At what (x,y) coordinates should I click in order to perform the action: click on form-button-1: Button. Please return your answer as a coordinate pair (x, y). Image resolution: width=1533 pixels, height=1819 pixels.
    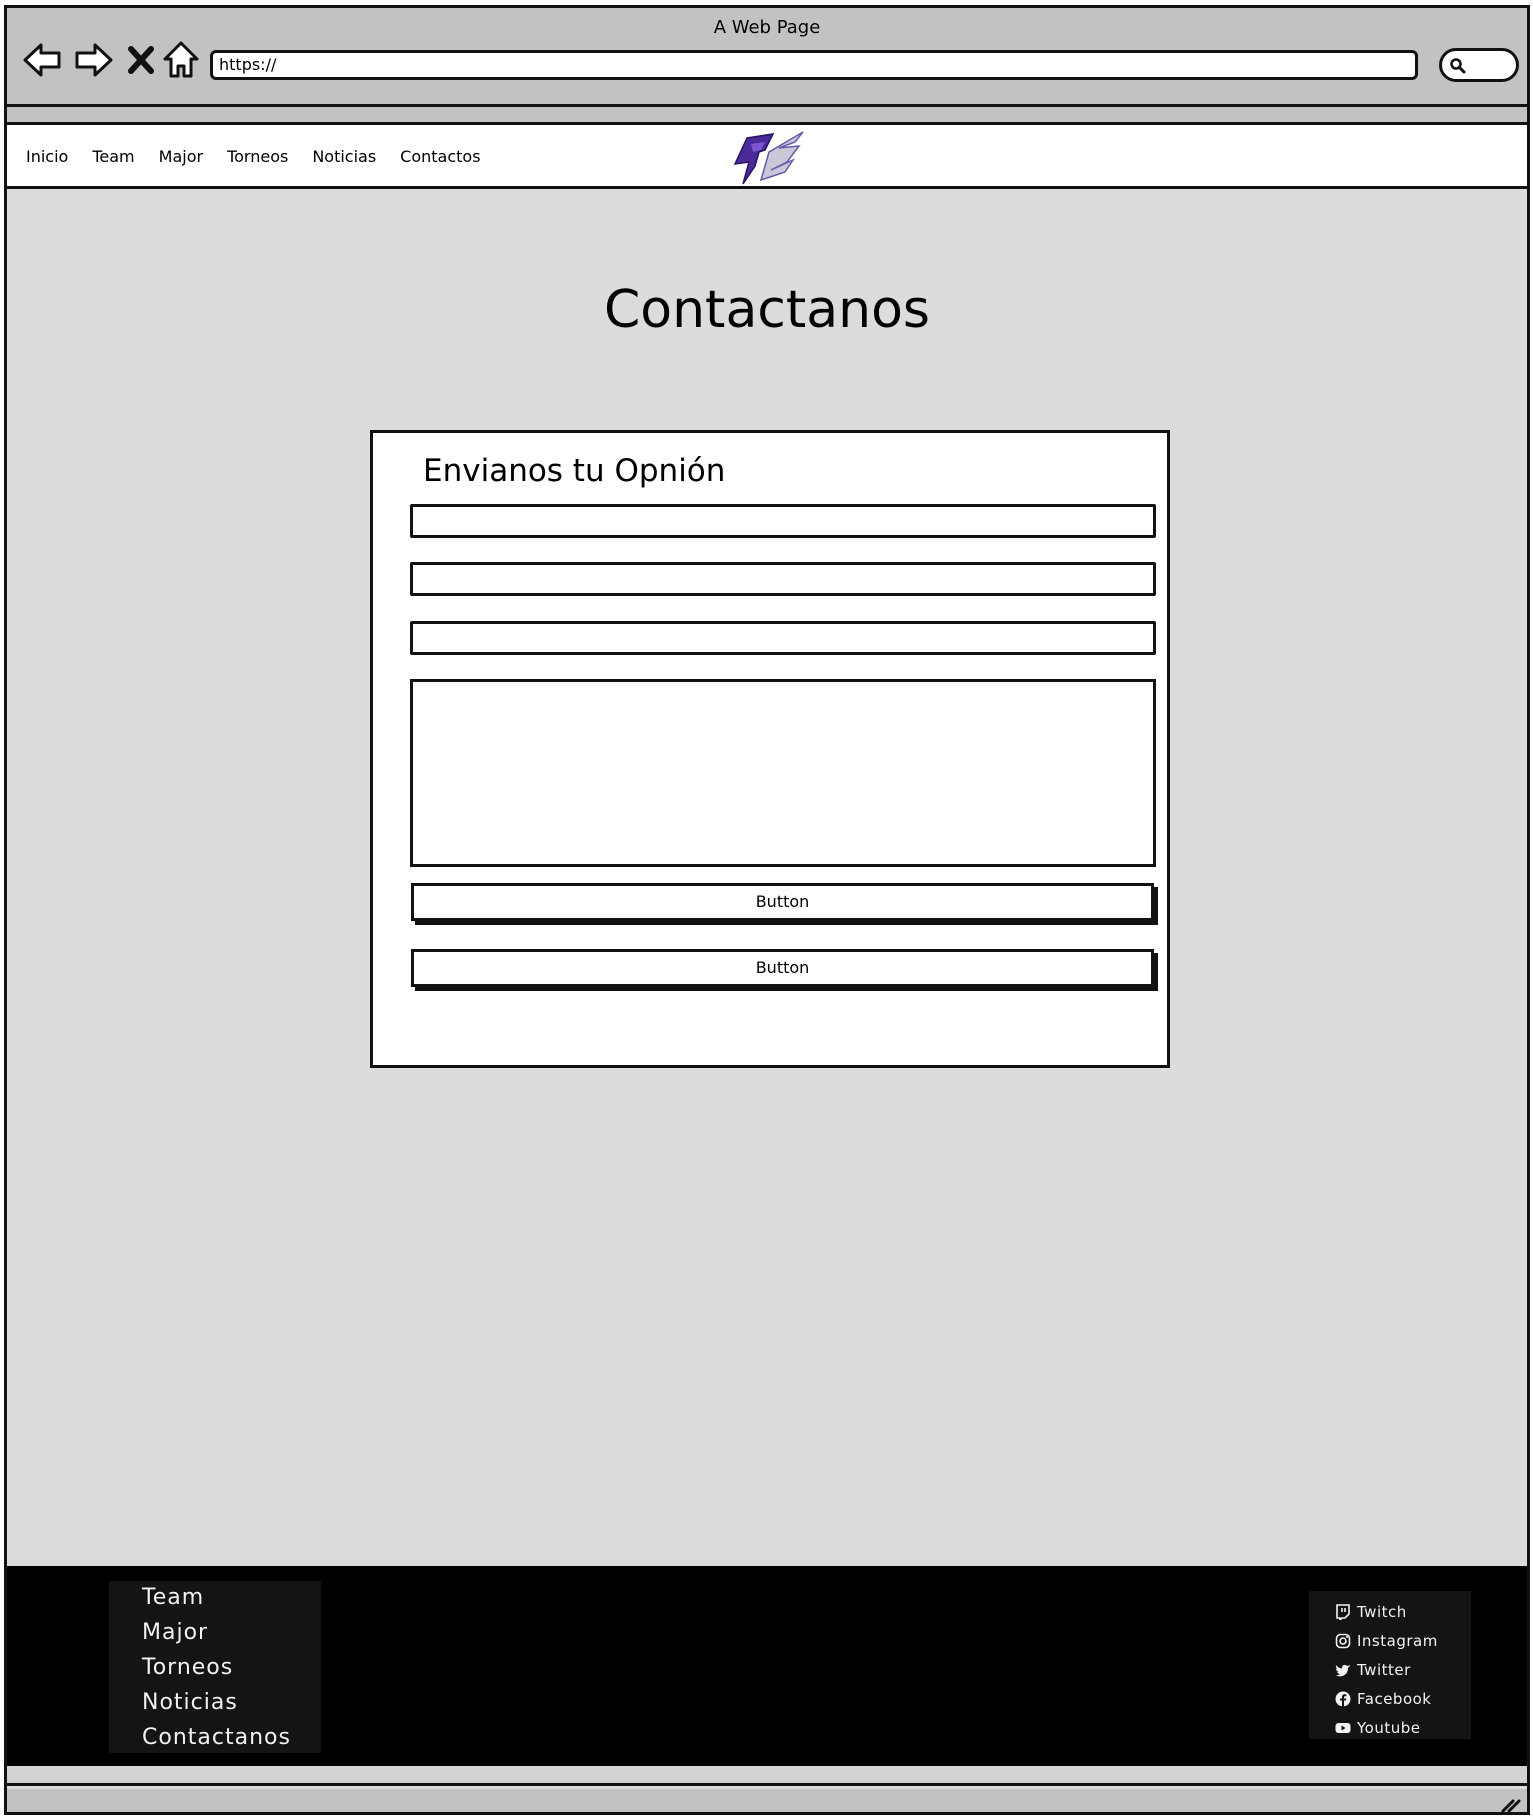
    Looking at the image, I should click on (782, 902).